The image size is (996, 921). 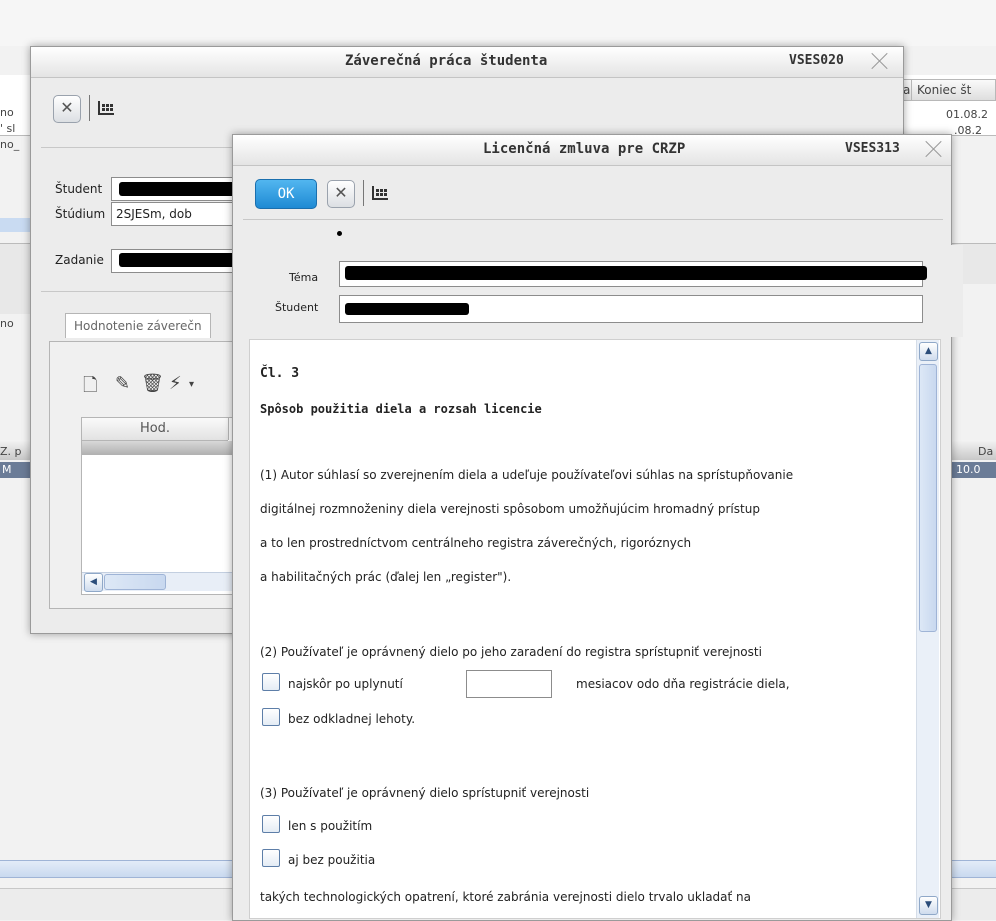 I want to click on dot-marker, so click(x=339, y=233).